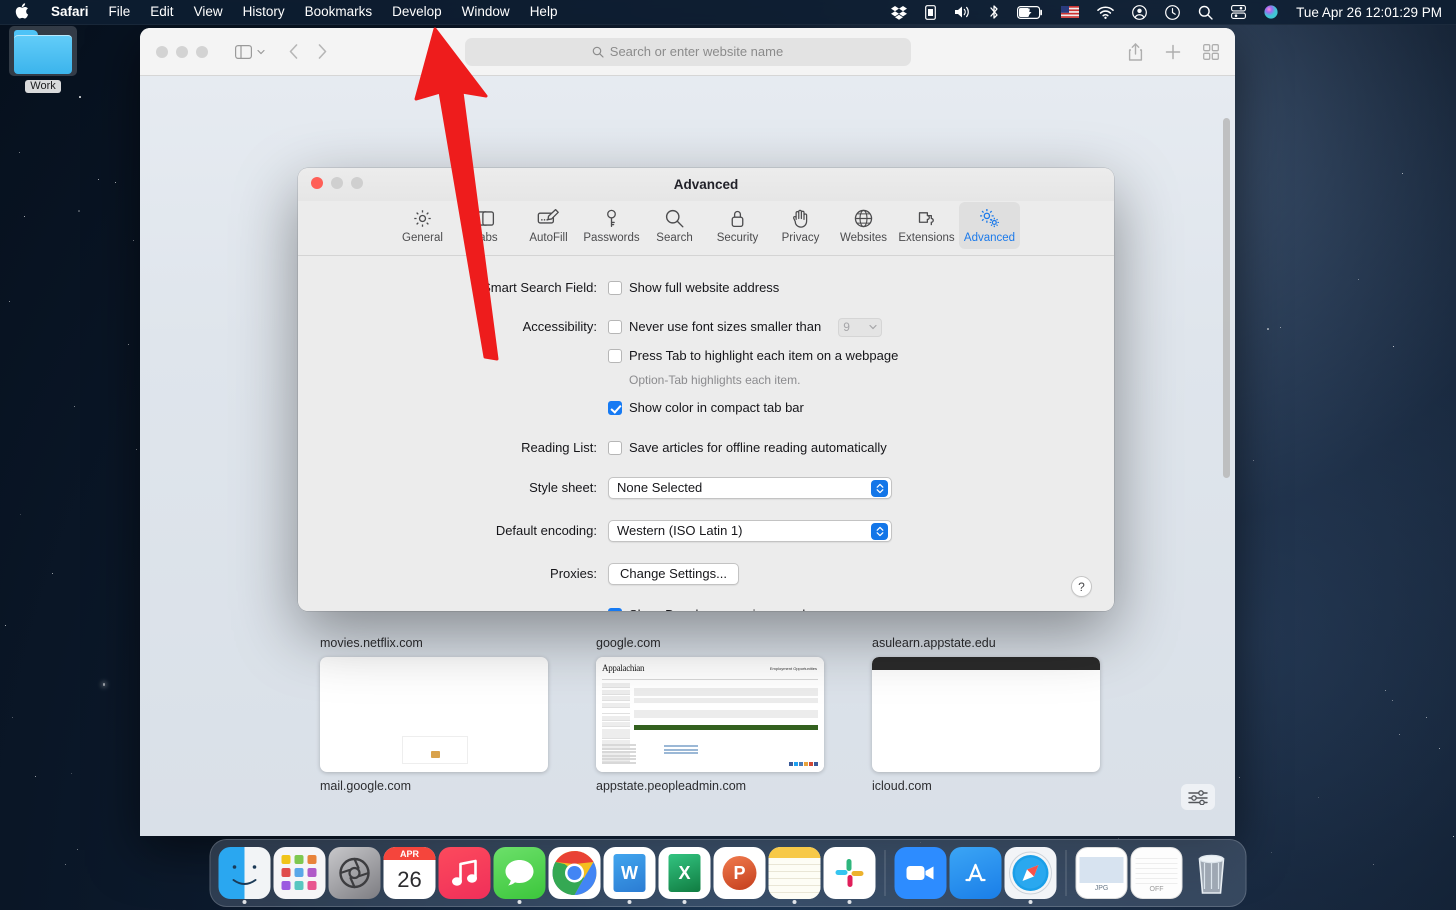  Describe the element at coordinates (409, 873) in the screenshot. I see `dock-item-calendar: APR 26` at that location.